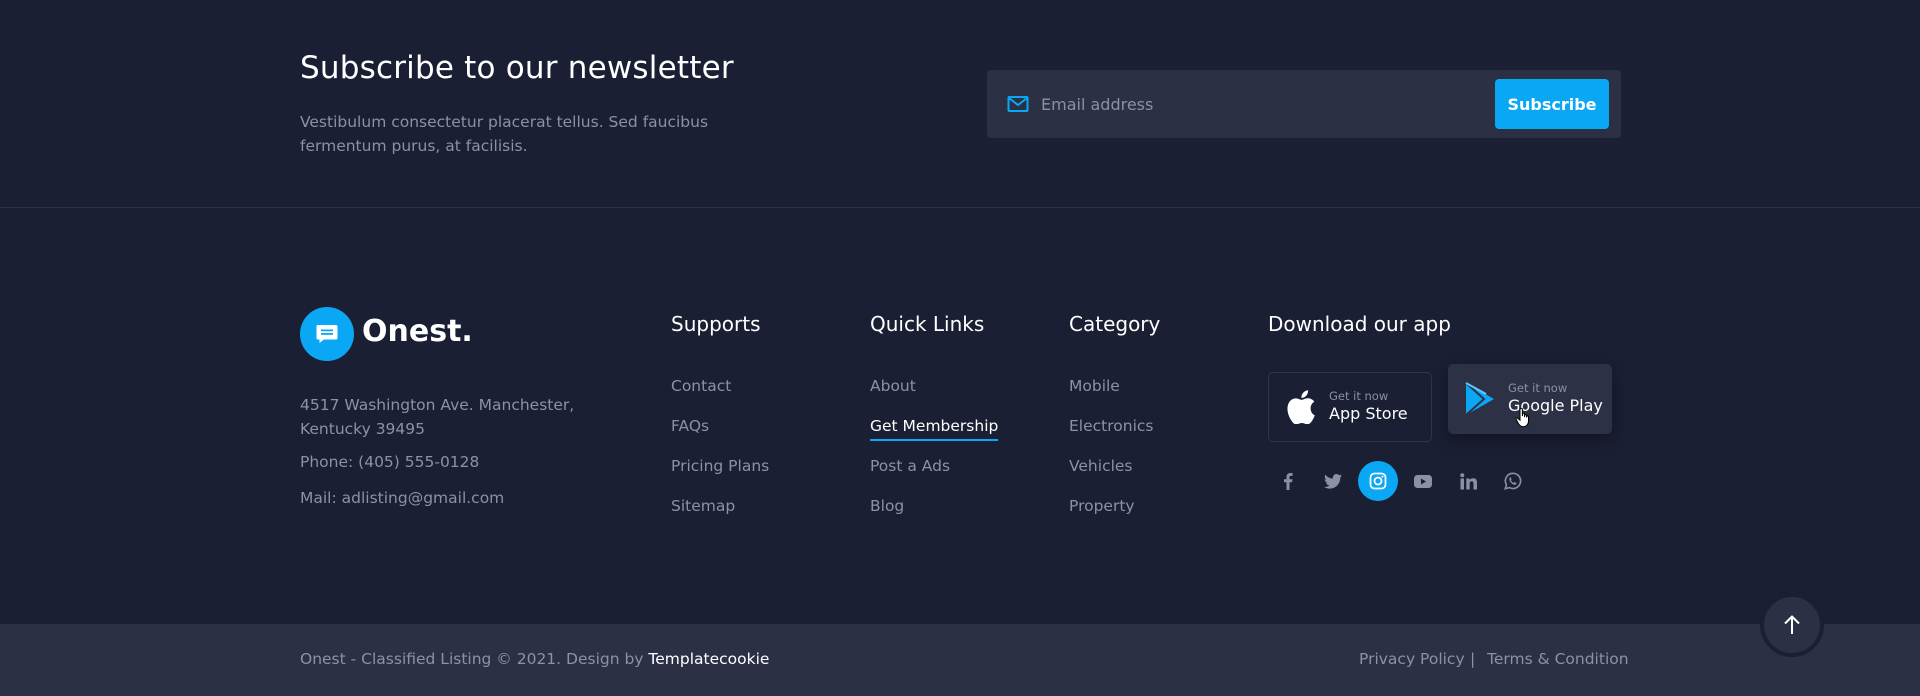 Image resolution: width=1920 pixels, height=696 pixels. Describe the element at coordinates (1359, 324) in the screenshot. I see `download-title: Download our app` at that location.